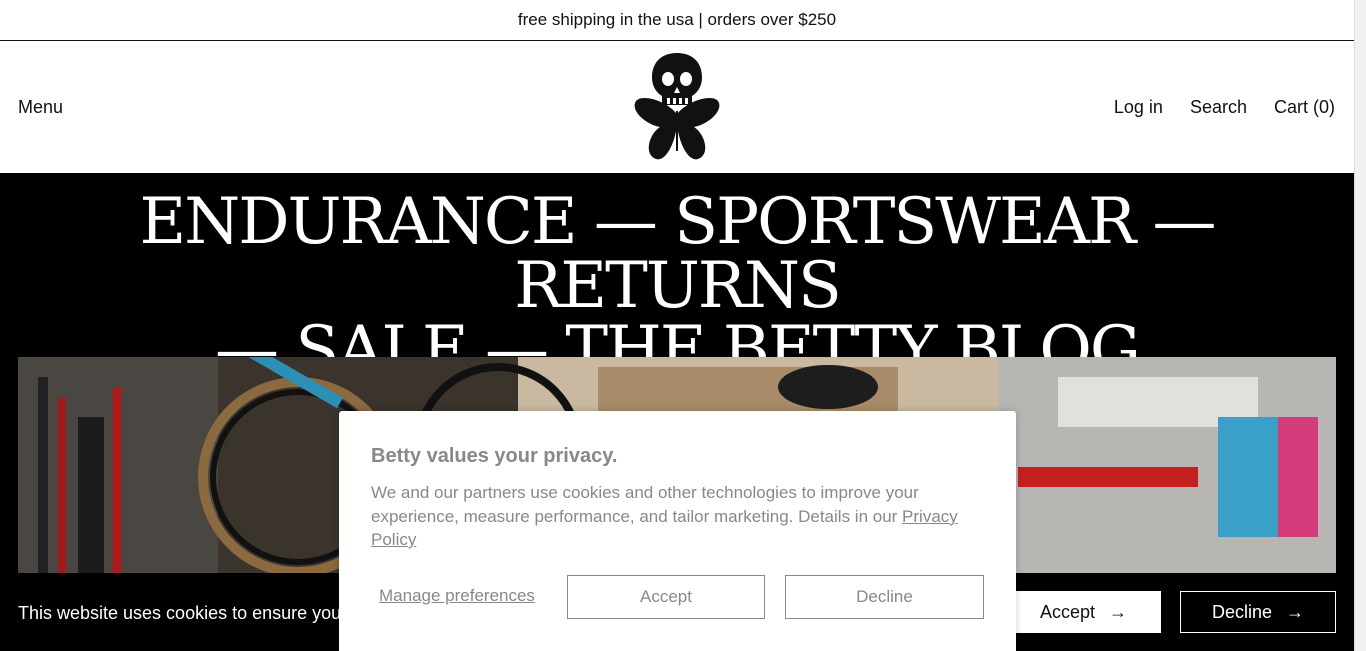 The width and height of the screenshot is (1366, 651). Describe the element at coordinates (884, 597) in the screenshot. I see `privacy-decline-button: Decline` at that location.